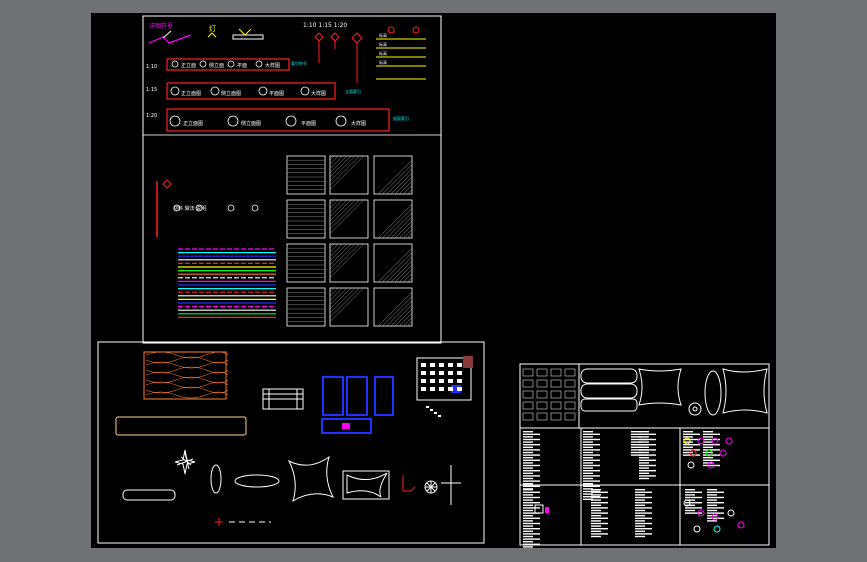 The width and height of the screenshot is (867, 562). What do you see at coordinates (242, 66) in the screenshot?
I see `svg-text: 平面` at bounding box center [242, 66].